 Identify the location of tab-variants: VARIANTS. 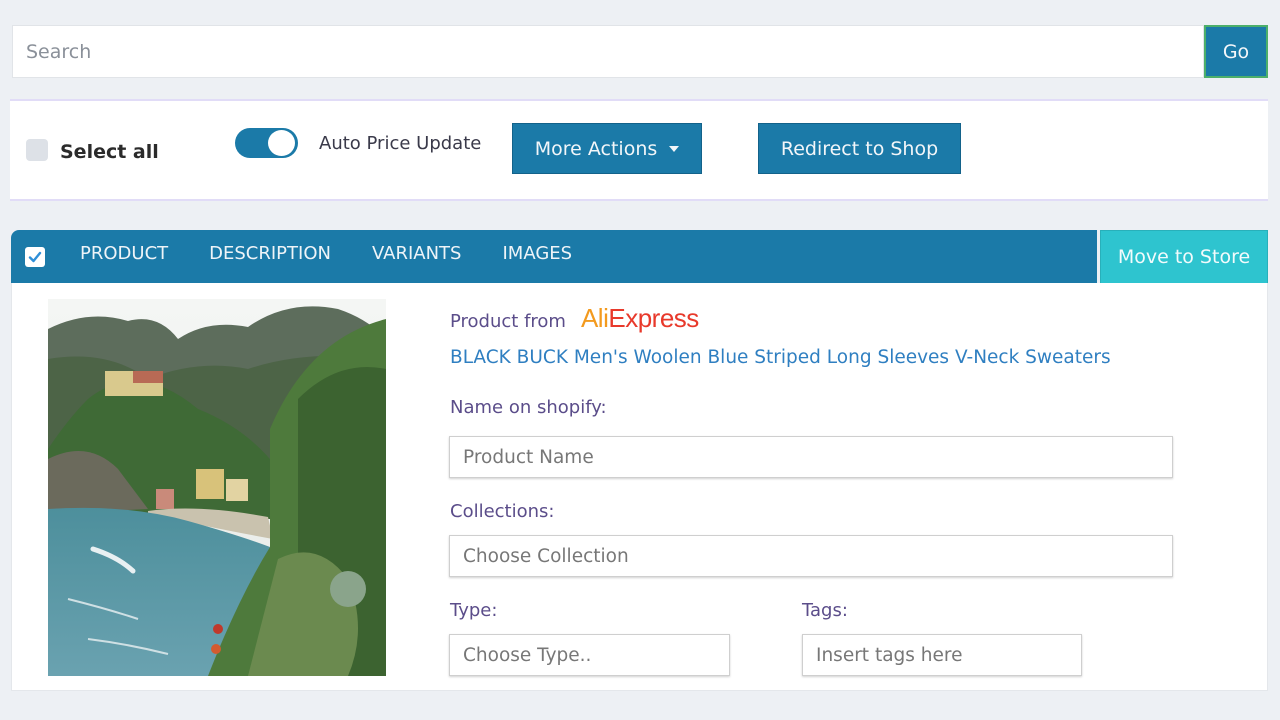
(417, 253).